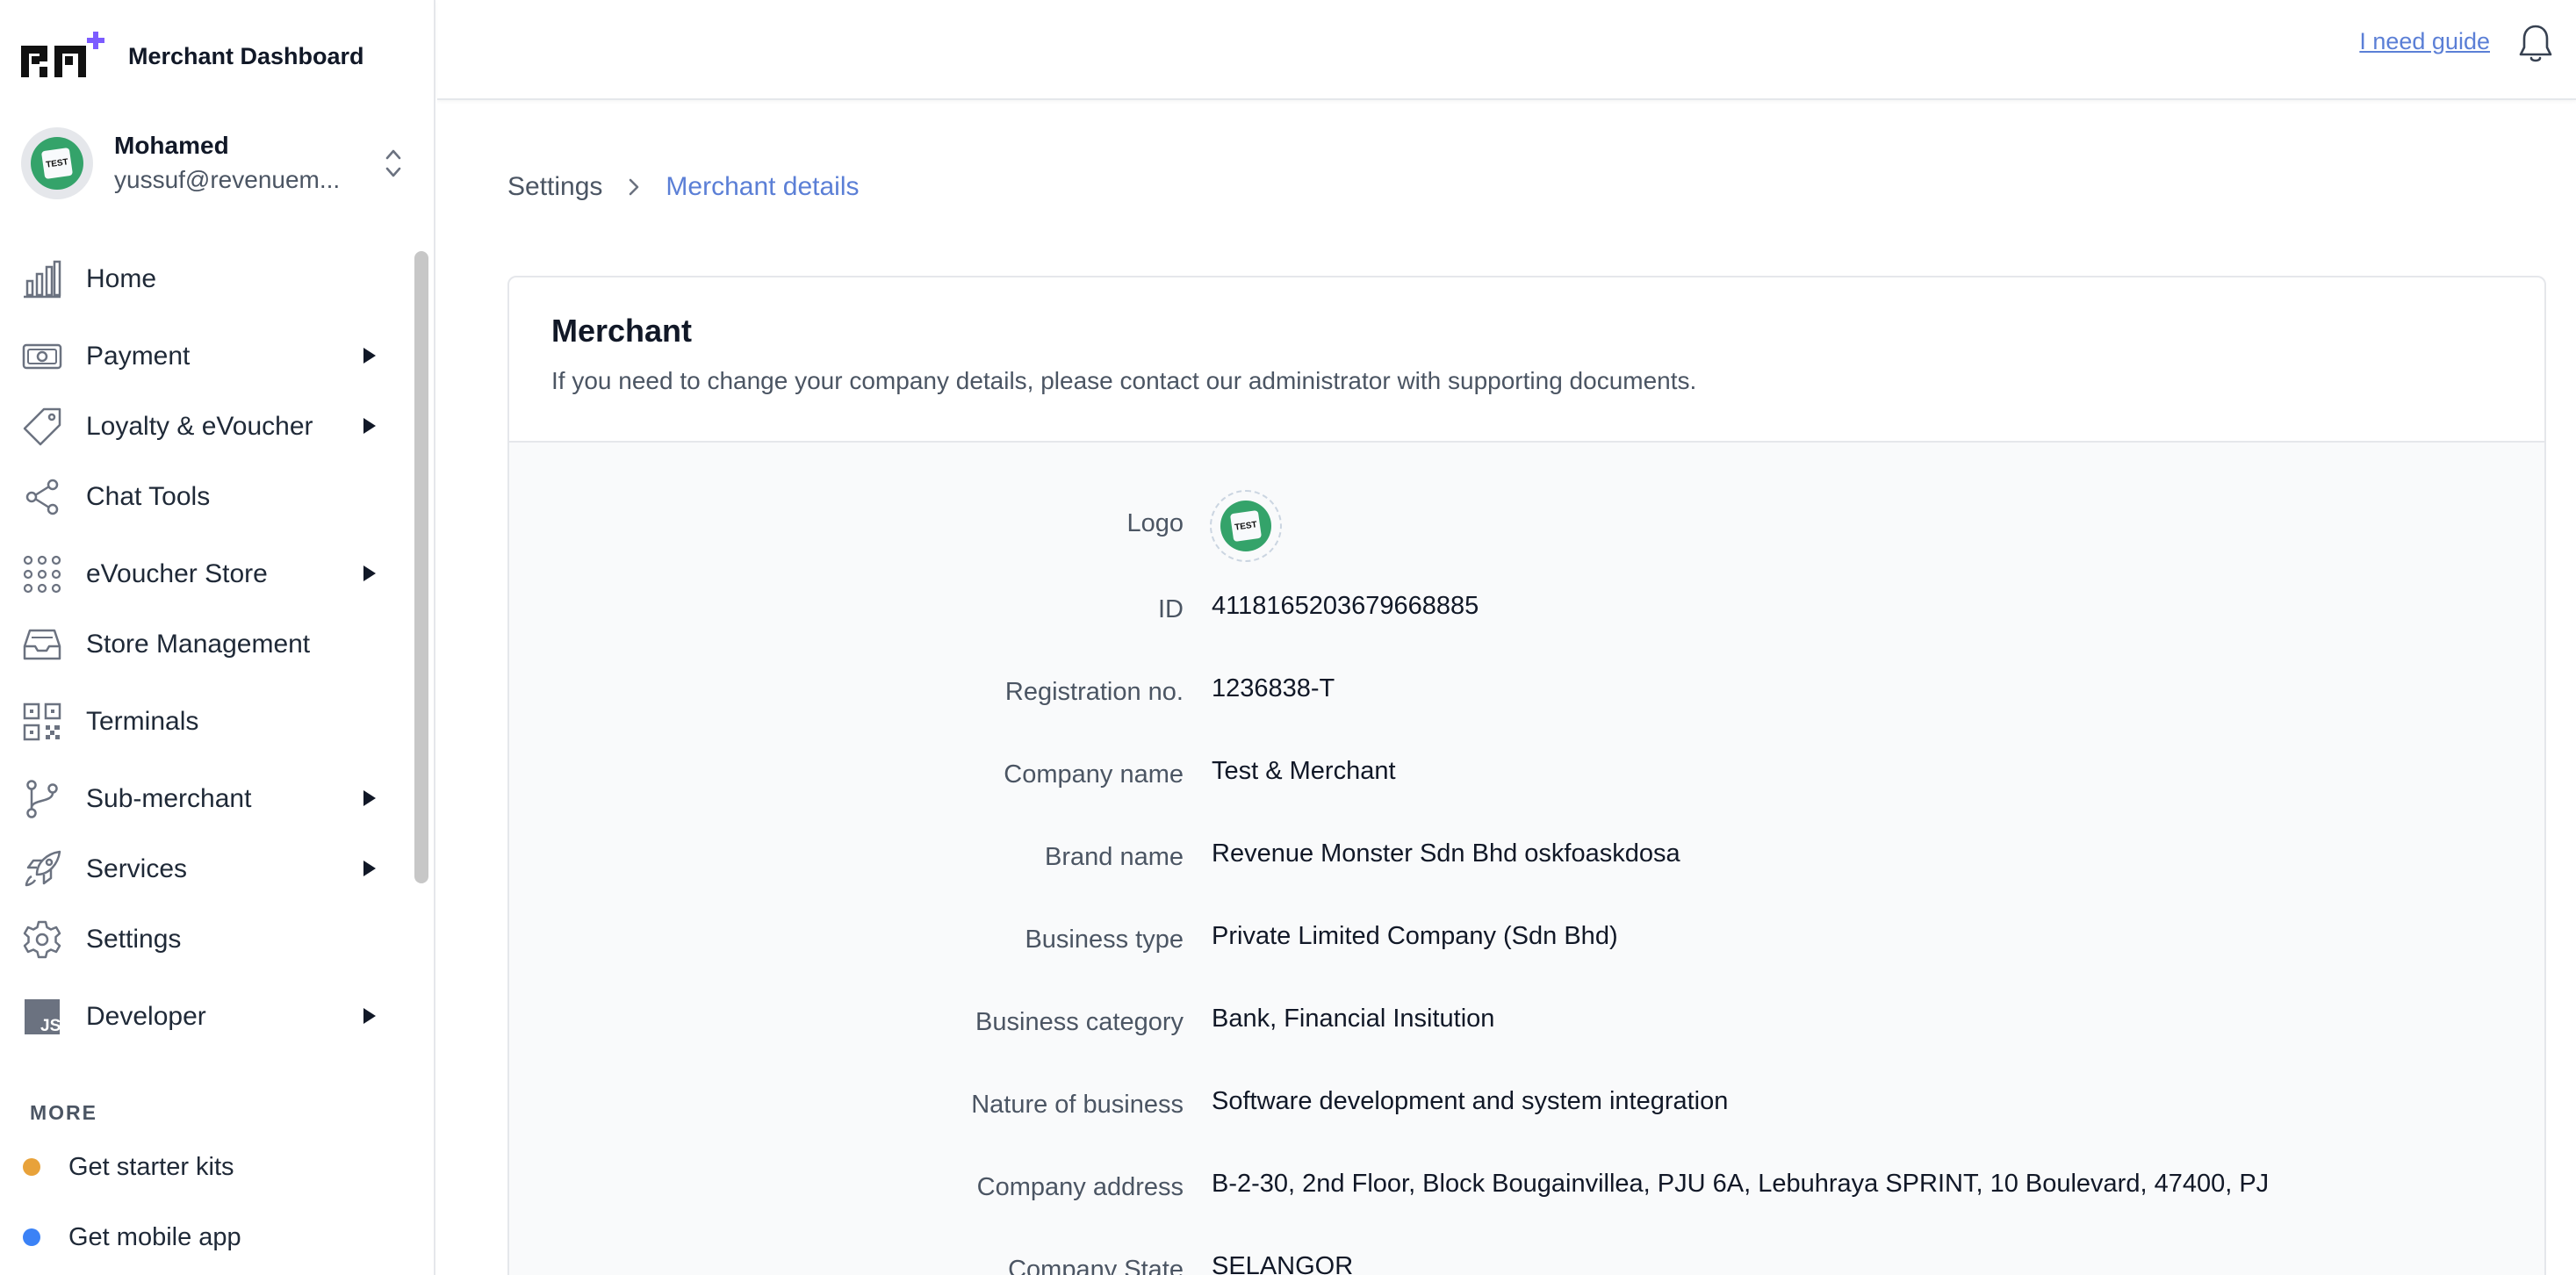 The height and width of the screenshot is (1275, 2576). Describe the element at coordinates (134, 940) in the screenshot. I see `sidebar-item-label: Settings` at that location.